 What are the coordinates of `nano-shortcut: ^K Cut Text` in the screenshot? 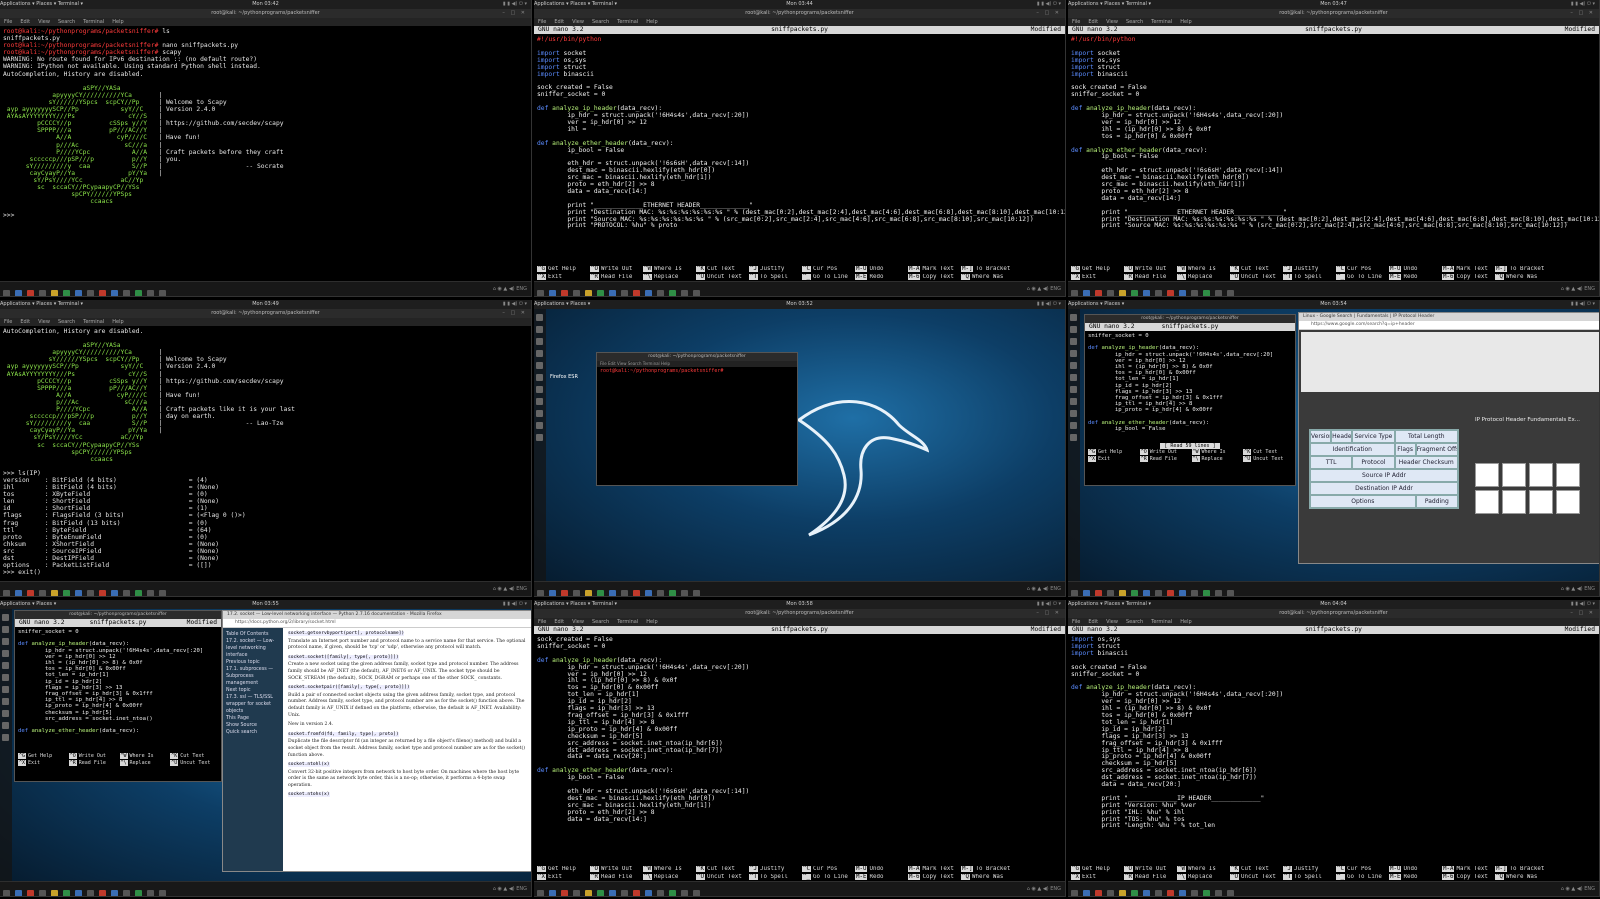 It's located at (722, 870).